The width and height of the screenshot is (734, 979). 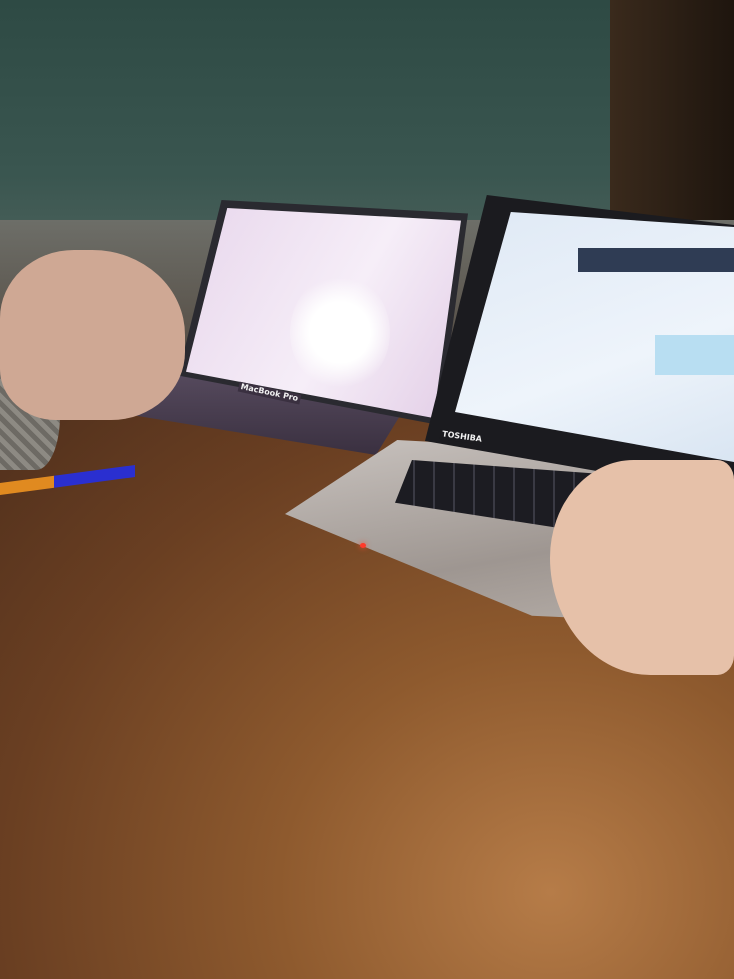 I want to click on app-panel, so click(x=694, y=355).